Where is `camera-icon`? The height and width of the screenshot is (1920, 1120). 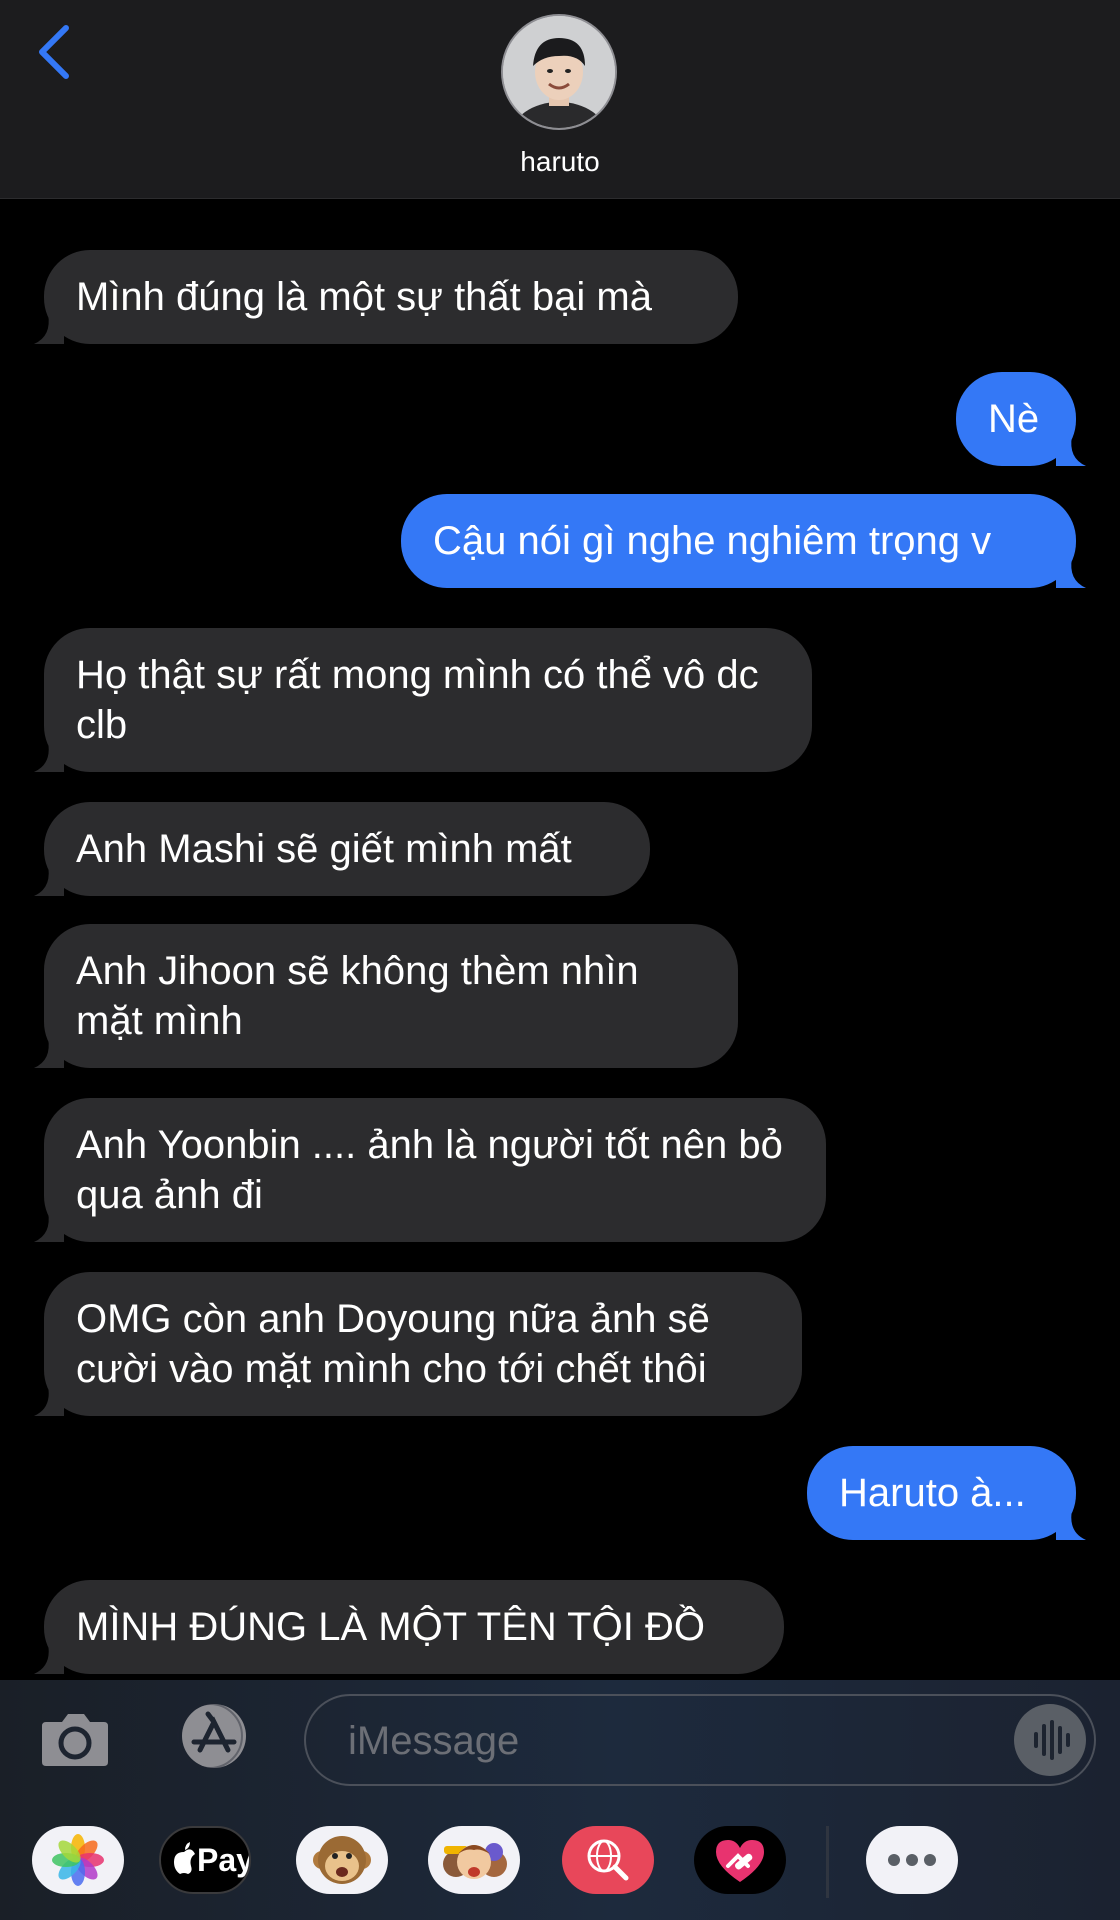
camera-icon is located at coordinates (75, 1740).